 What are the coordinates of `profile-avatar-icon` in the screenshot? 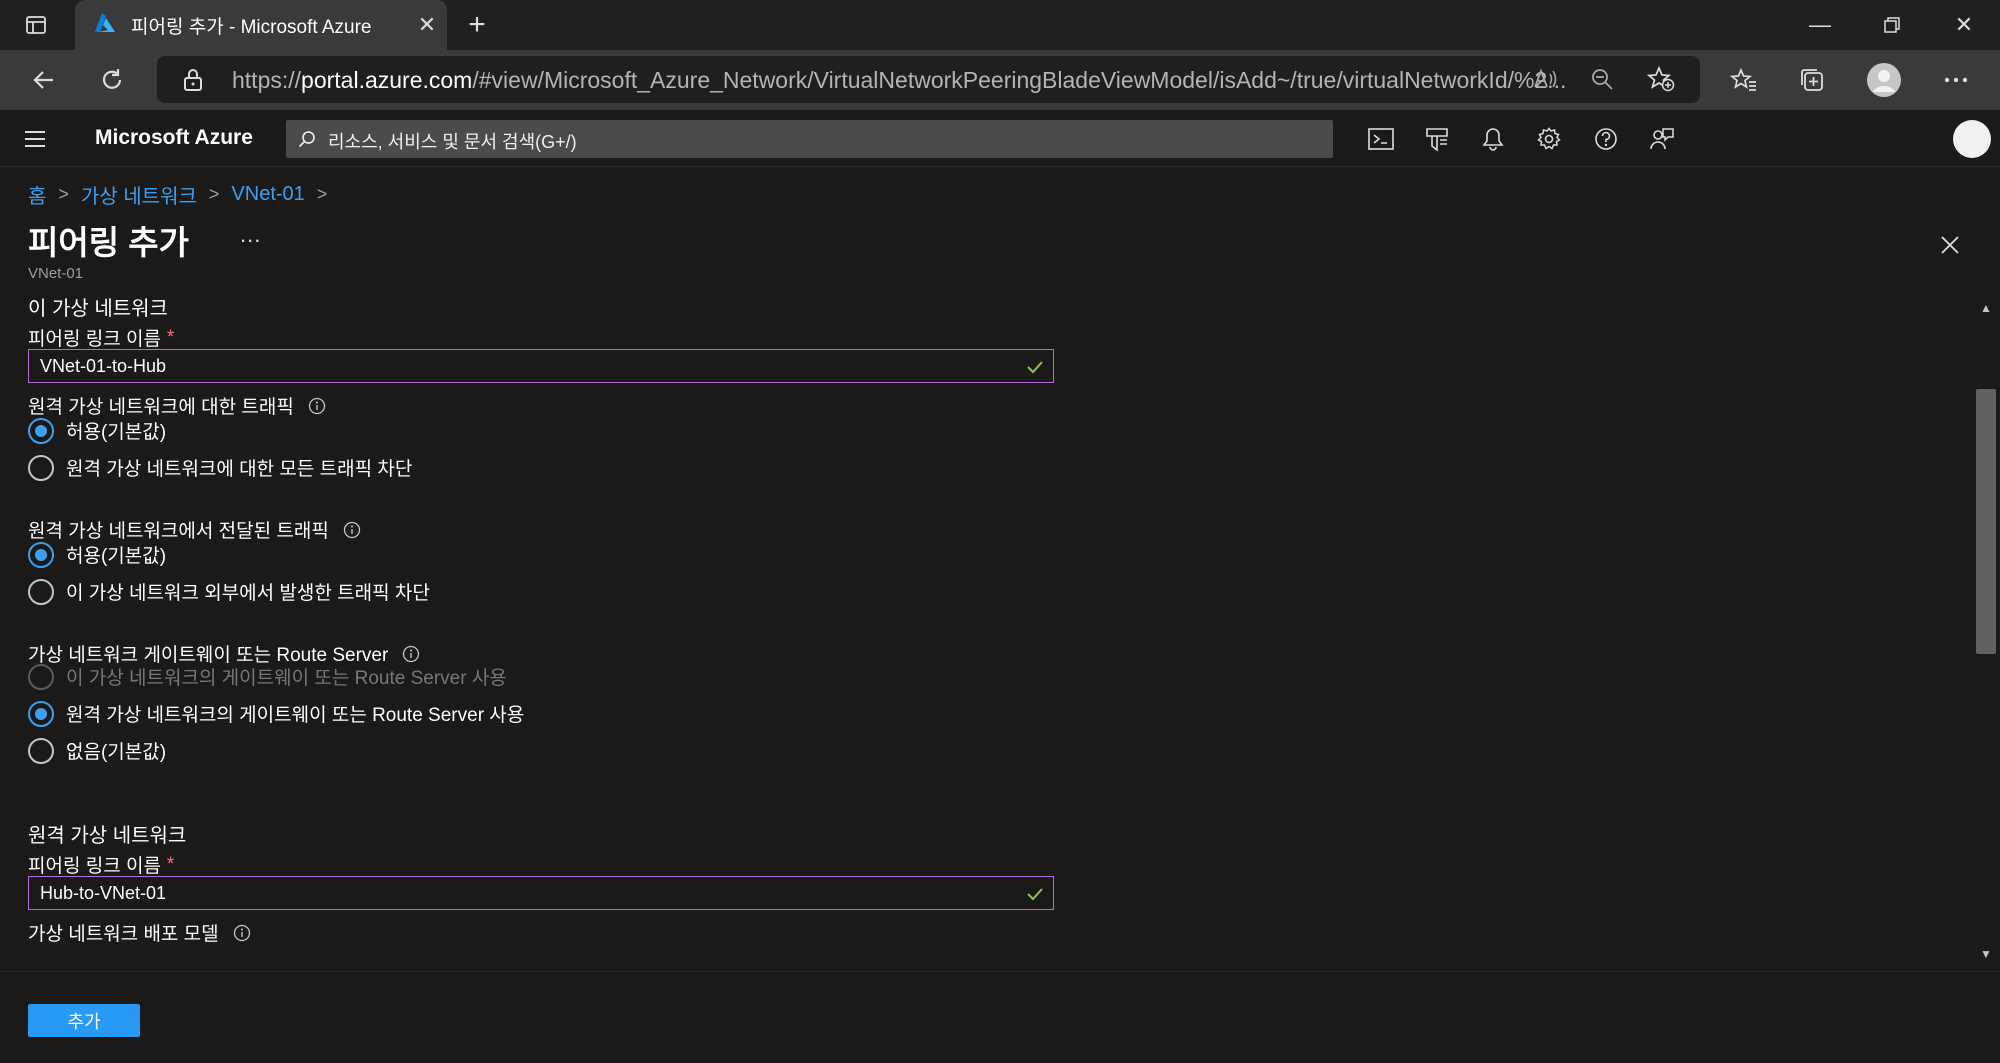 It's located at (1884, 80).